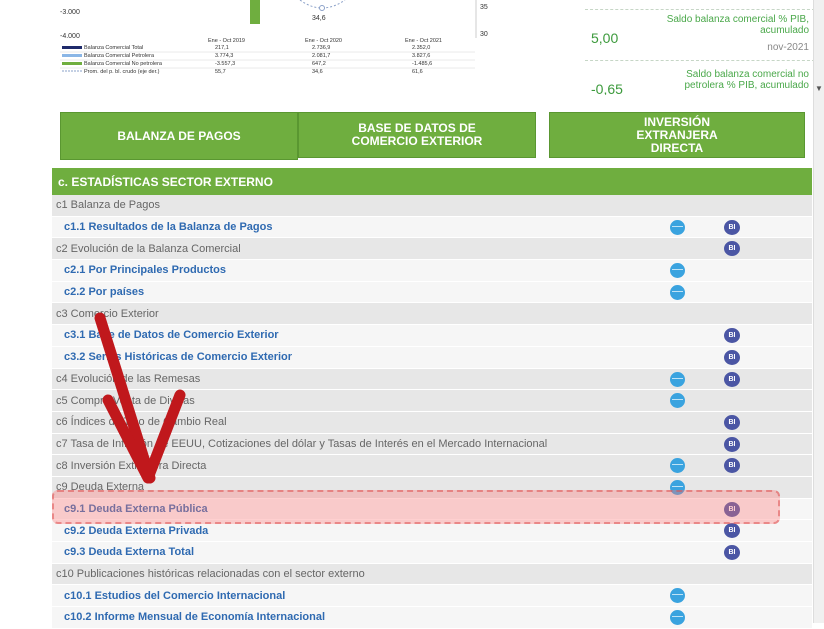  What do you see at coordinates (145, 270) in the screenshot?
I see `link-label: c2.1 Por Principales Productos` at bounding box center [145, 270].